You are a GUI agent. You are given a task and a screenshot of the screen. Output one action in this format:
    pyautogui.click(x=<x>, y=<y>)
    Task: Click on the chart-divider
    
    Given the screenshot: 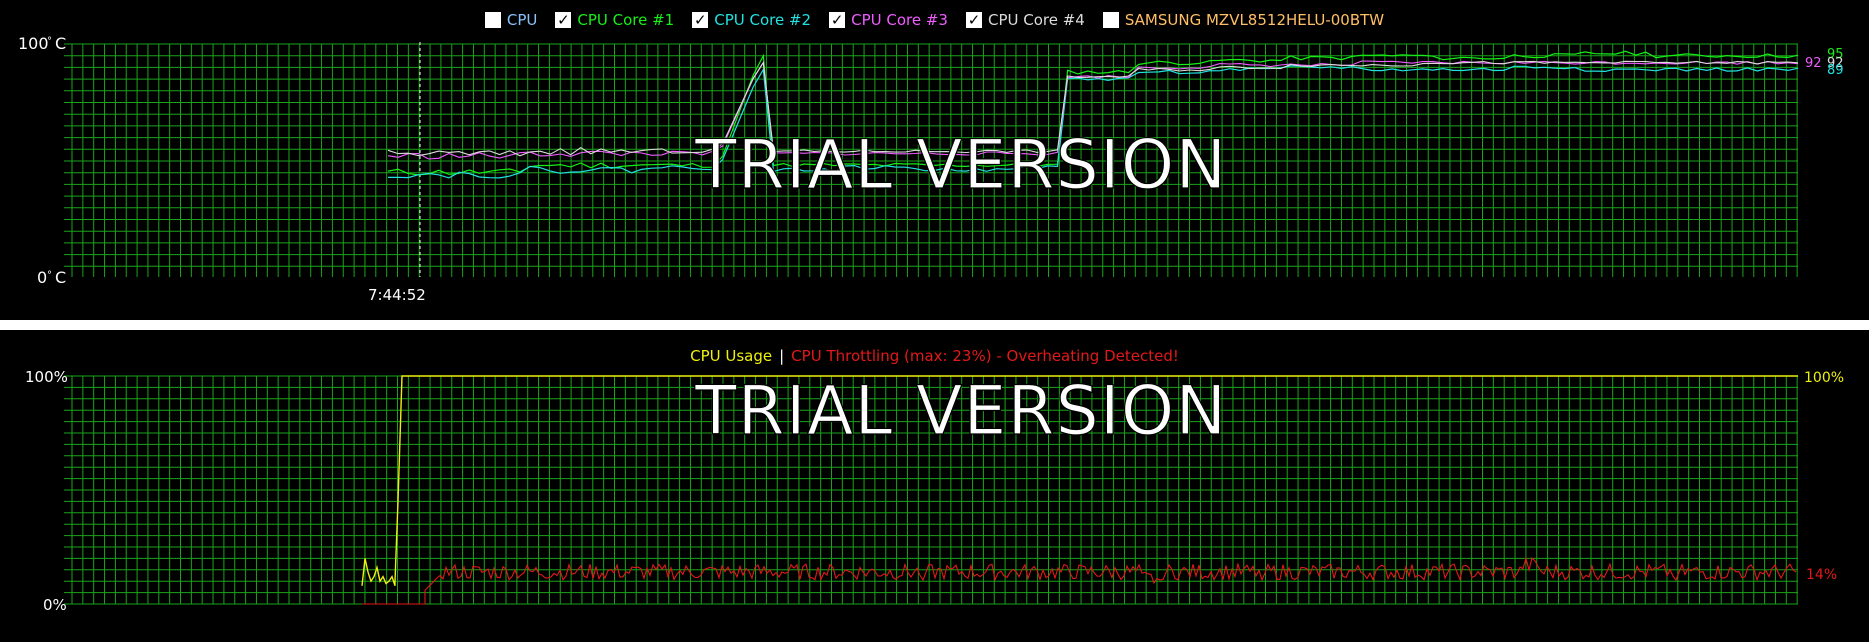 What is the action you would take?
    pyautogui.click(x=934, y=325)
    